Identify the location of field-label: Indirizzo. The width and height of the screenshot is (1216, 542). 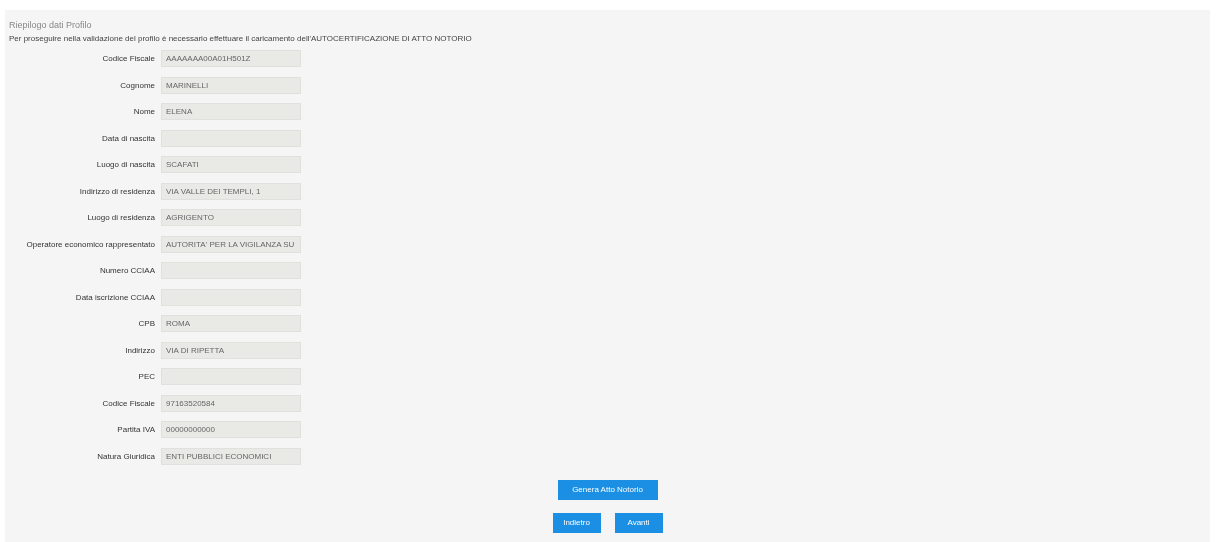
(140, 350).